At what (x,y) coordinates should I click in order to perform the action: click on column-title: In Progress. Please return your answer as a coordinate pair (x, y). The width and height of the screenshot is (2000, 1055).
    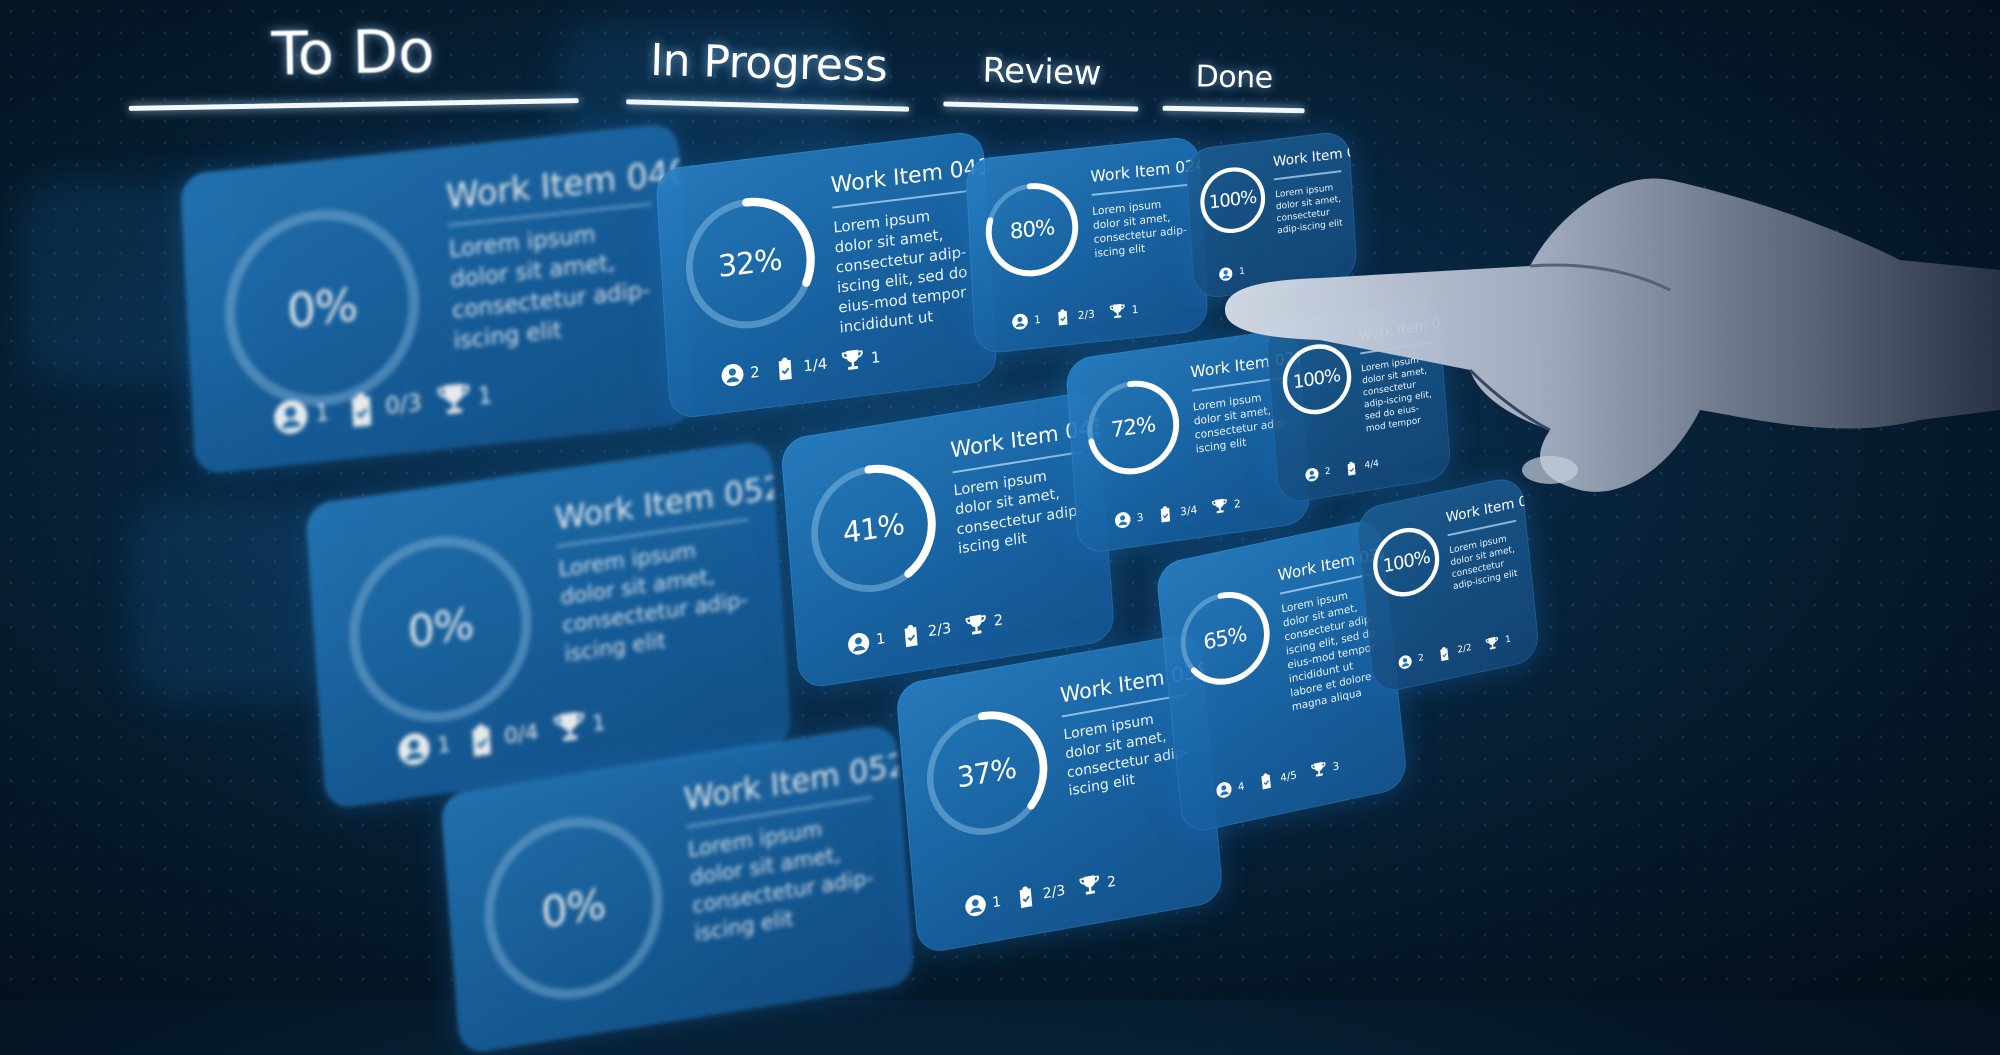
    Looking at the image, I should click on (768, 63).